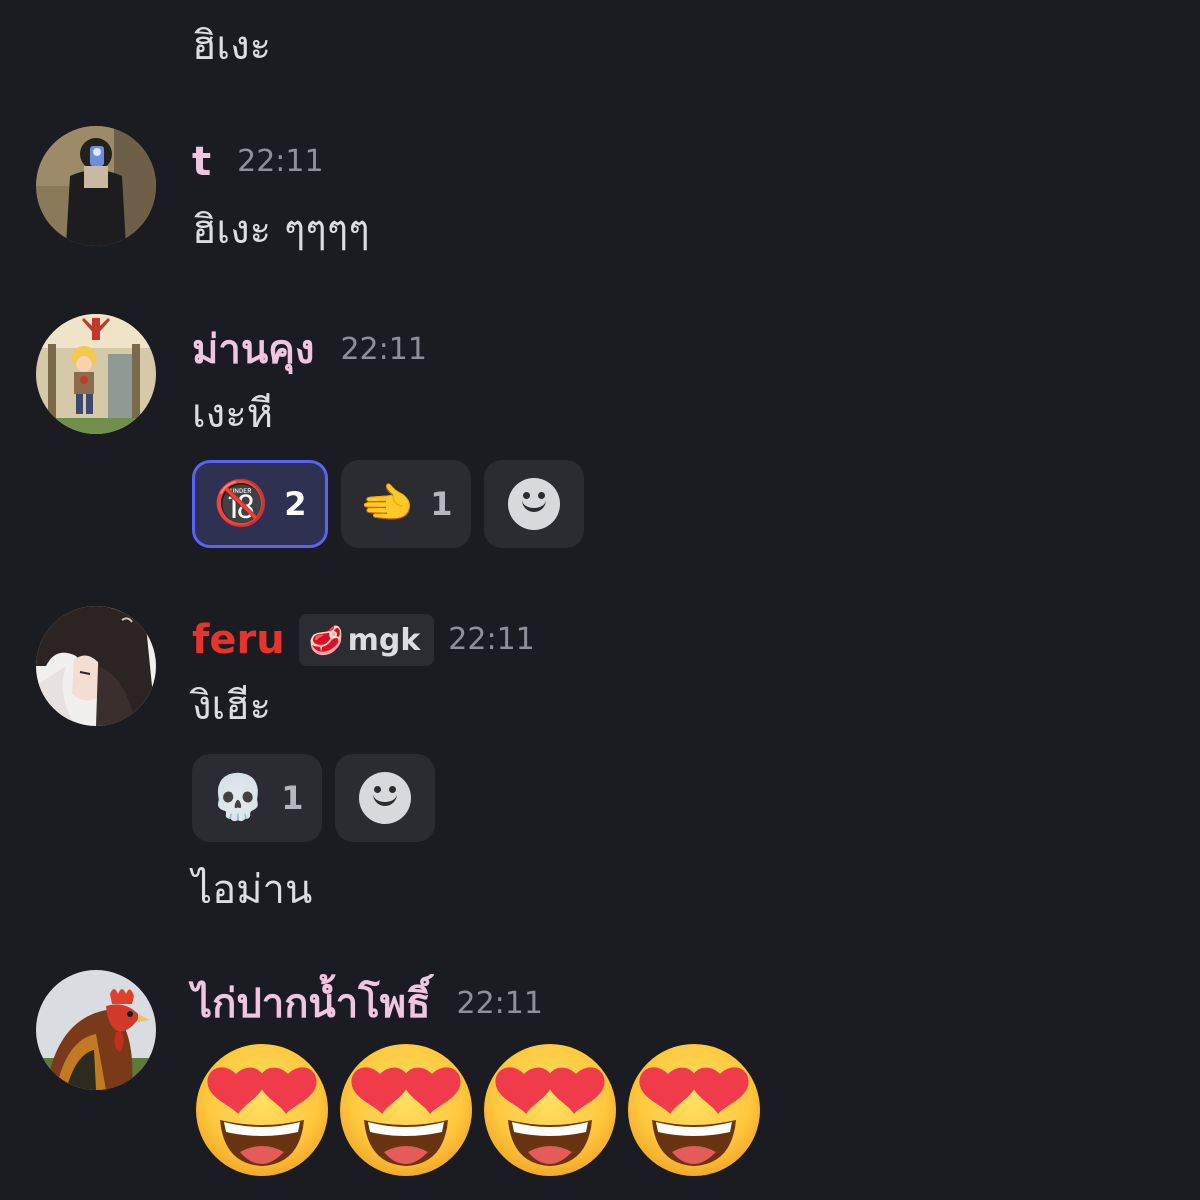  I want to click on naruto-avatar-image, so click(96, 374).